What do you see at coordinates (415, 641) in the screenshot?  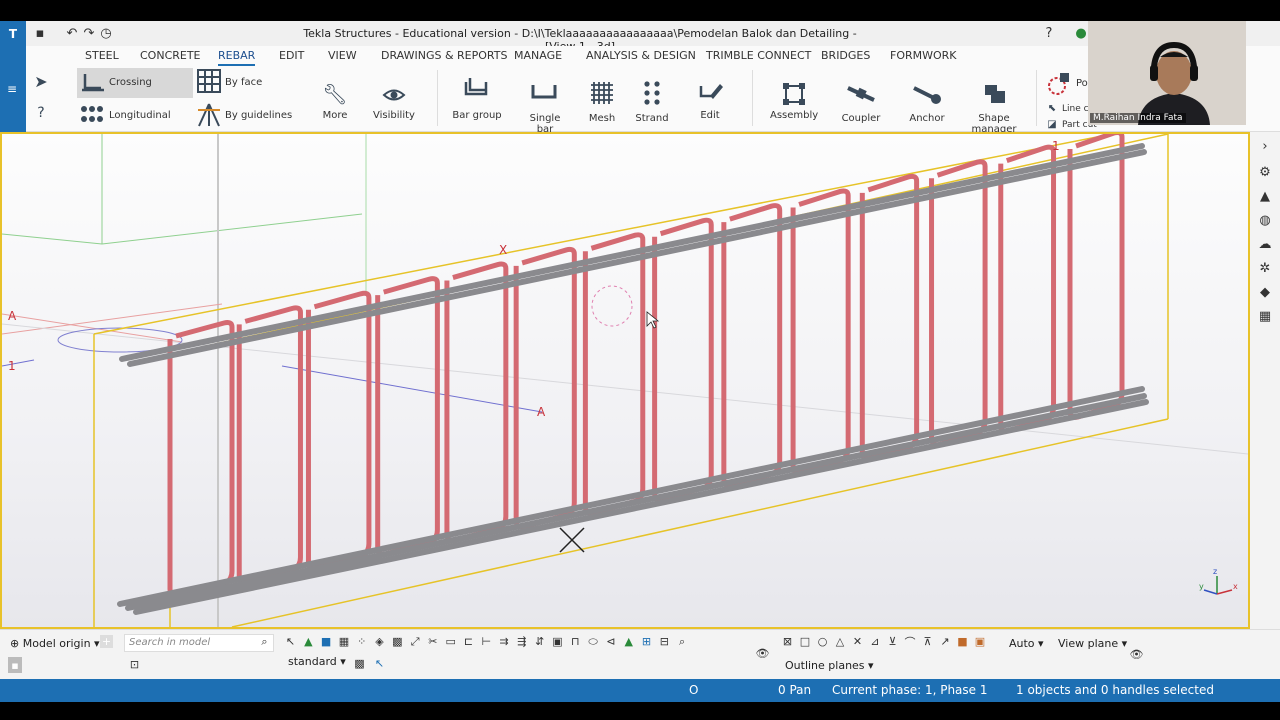 I see `selection-switch-icon: ⤢` at bounding box center [415, 641].